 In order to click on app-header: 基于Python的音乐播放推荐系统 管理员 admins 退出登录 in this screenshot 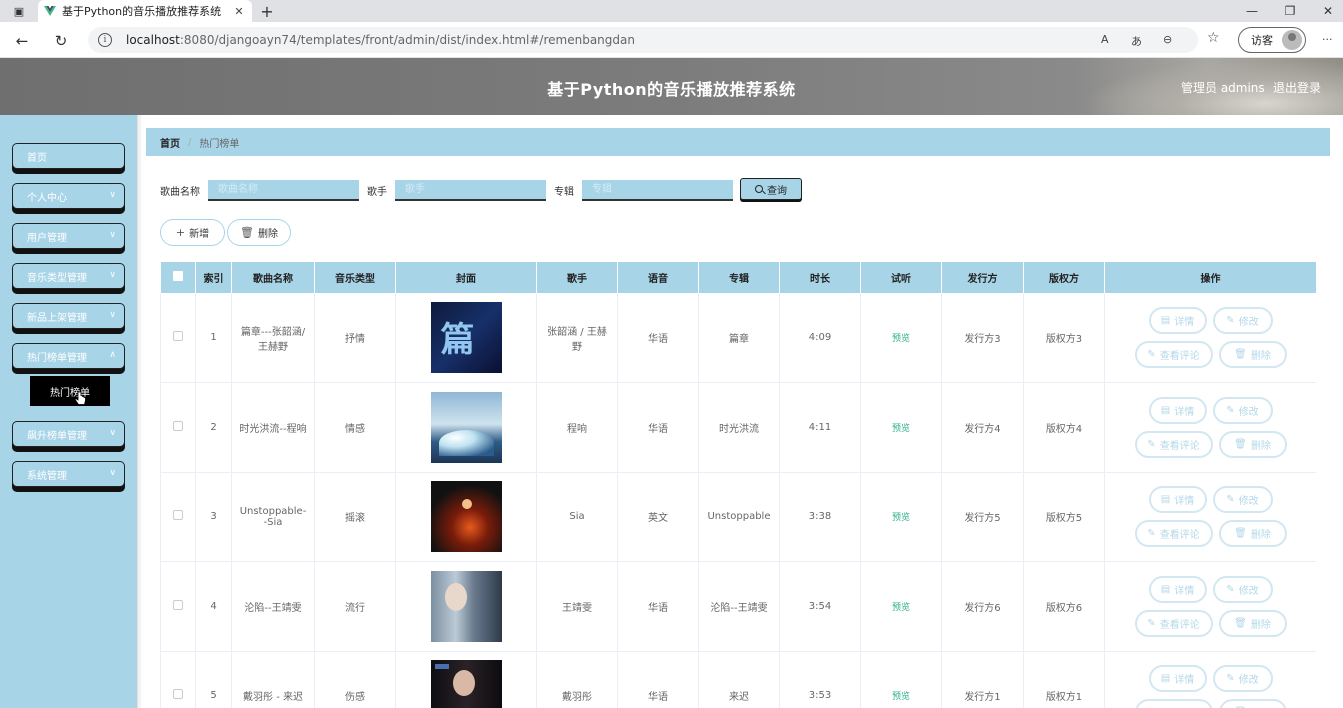, I will do `click(671, 86)`.